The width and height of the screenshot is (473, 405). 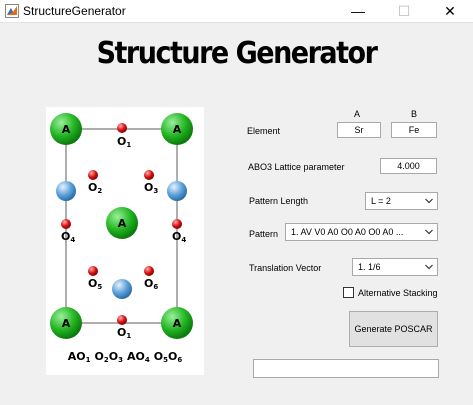 What do you see at coordinates (95, 188) in the screenshot?
I see `label-o2: O2` at bounding box center [95, 188].